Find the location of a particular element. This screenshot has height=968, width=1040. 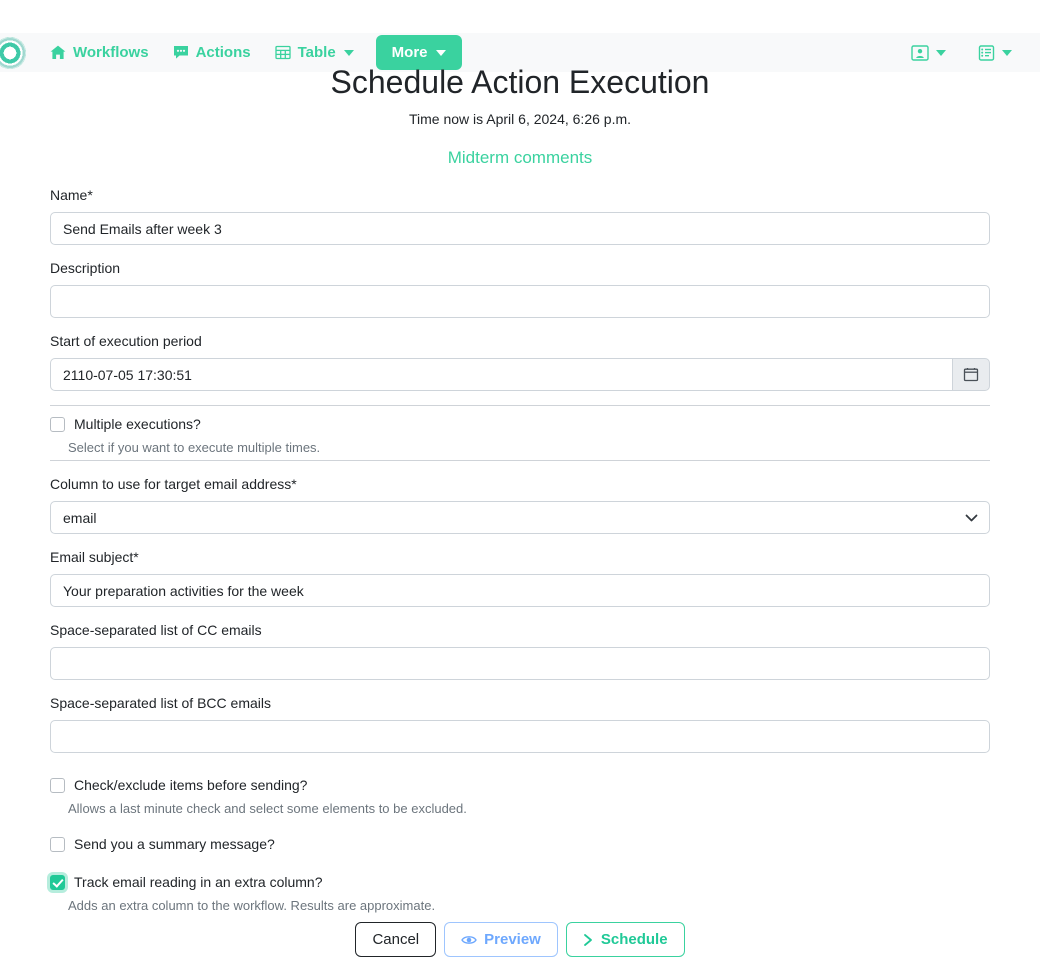

cancel-button-label: Cancel is located at coordinates (396, 939).